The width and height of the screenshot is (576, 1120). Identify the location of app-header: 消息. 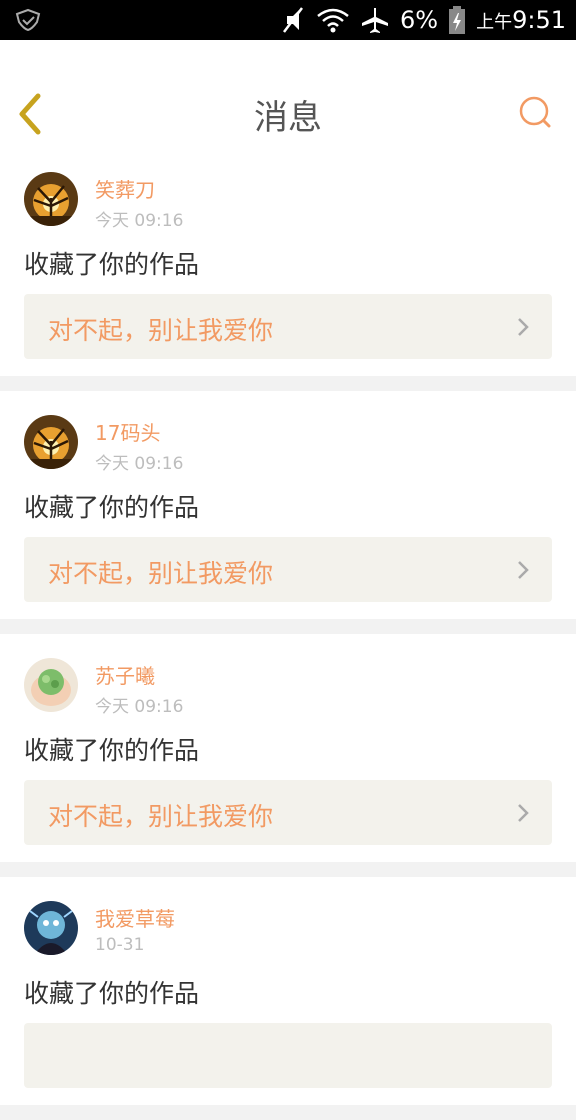
(288, 94).